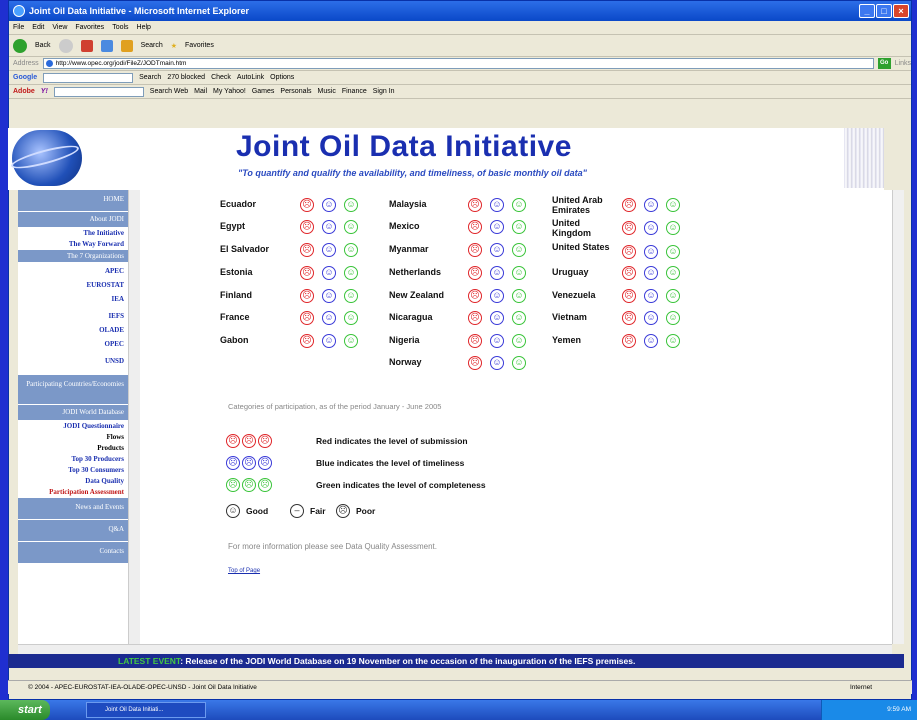 This screenshot has height=720, width=917. I want to click on nav-participating: Participating Countries/Economies, so click(73, 390).